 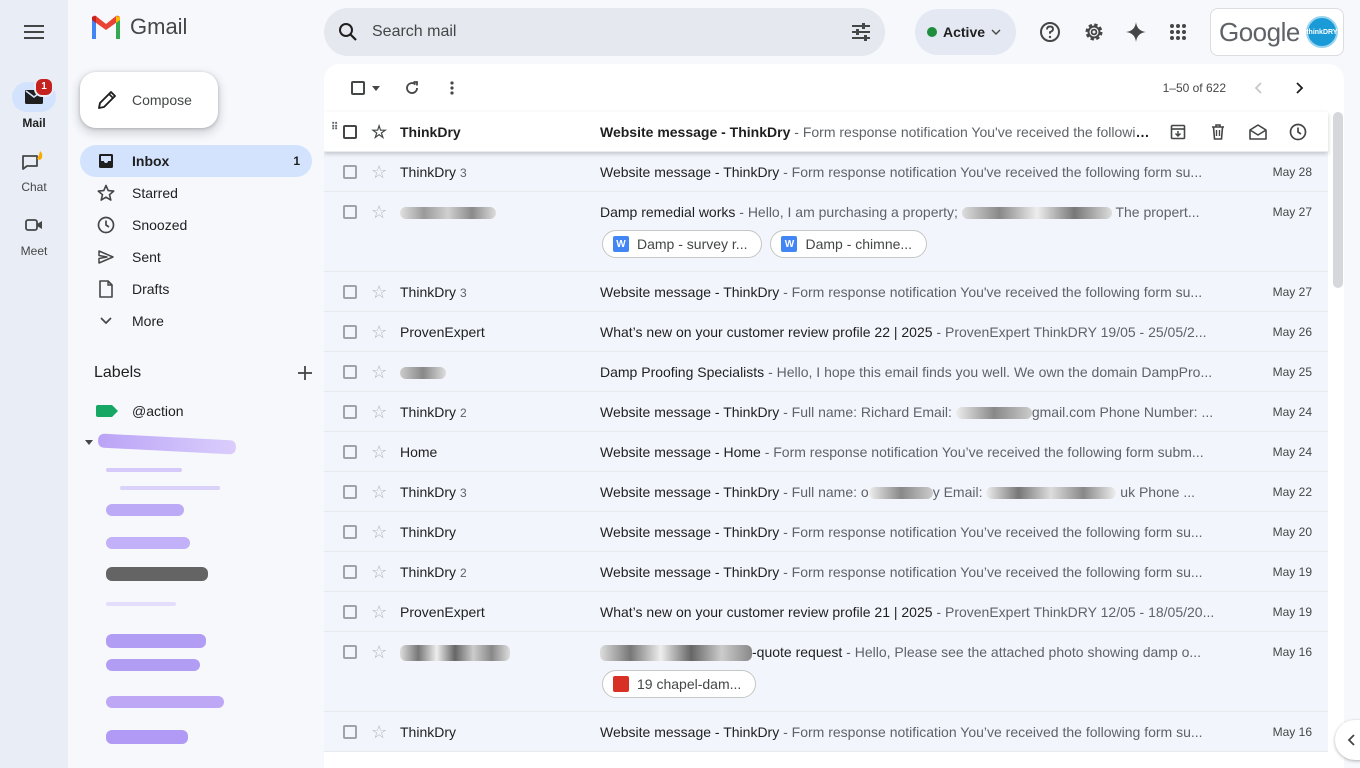 What do you see at coordinates (34, 32) in the screenshot?
I see `main-menu-button` at bounding box center [34, 32].